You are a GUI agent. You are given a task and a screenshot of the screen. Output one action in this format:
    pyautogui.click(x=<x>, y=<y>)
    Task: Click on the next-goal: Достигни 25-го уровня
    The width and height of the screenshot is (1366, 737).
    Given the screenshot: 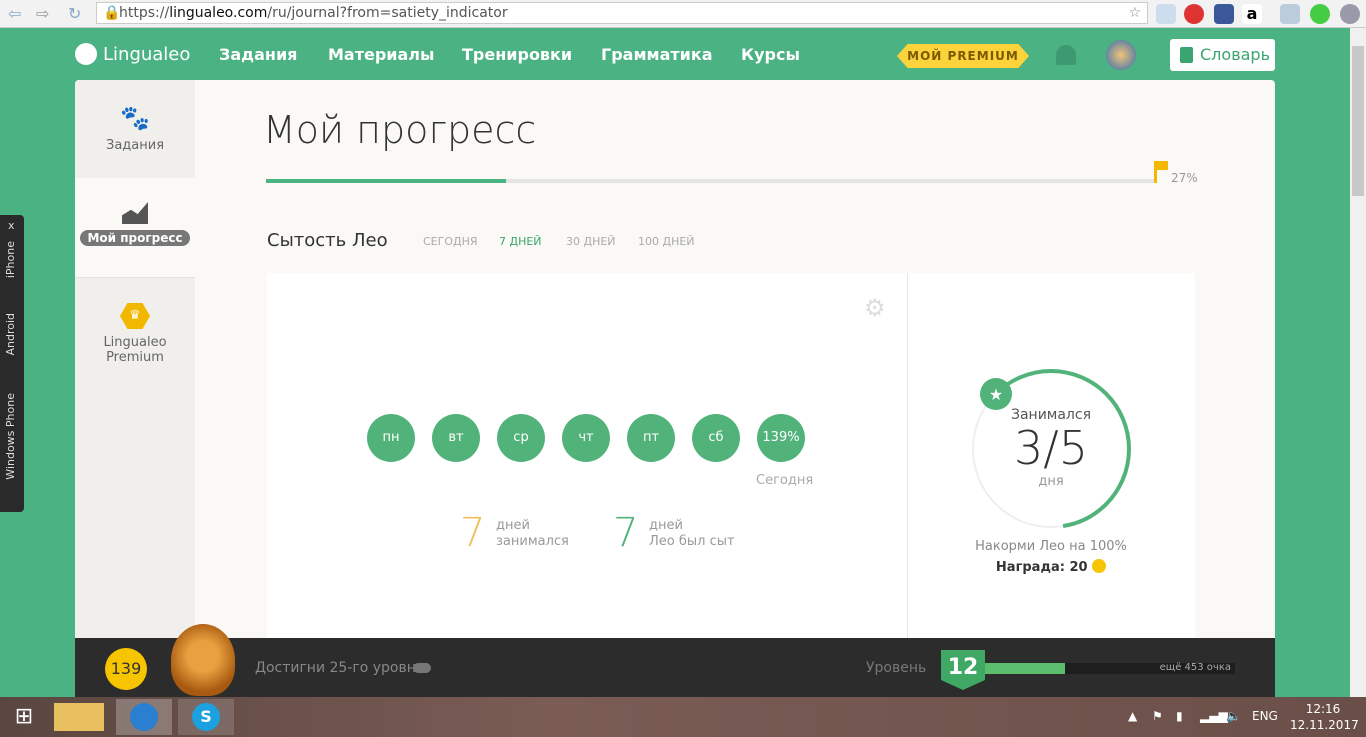 What is the action you would take?
    pyautogui.click(x=340, y=668)
    